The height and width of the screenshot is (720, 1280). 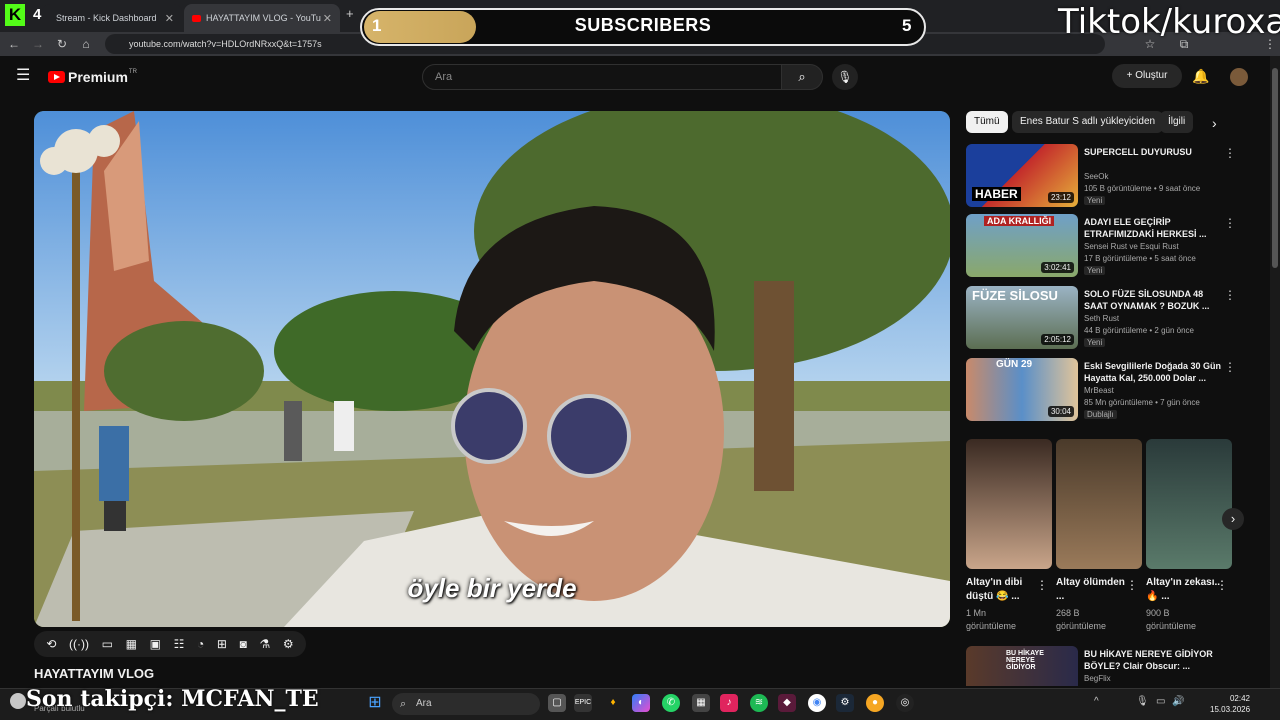 I want to click on spotify-icon: ≋, so click(x=759, y=703).